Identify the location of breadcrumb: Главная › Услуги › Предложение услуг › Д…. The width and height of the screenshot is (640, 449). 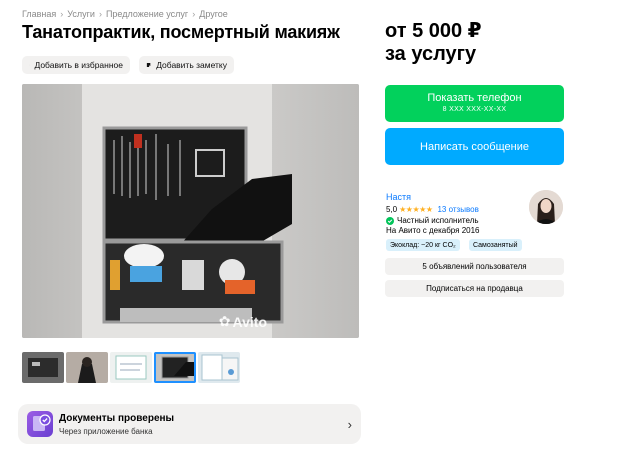
(125, 14).